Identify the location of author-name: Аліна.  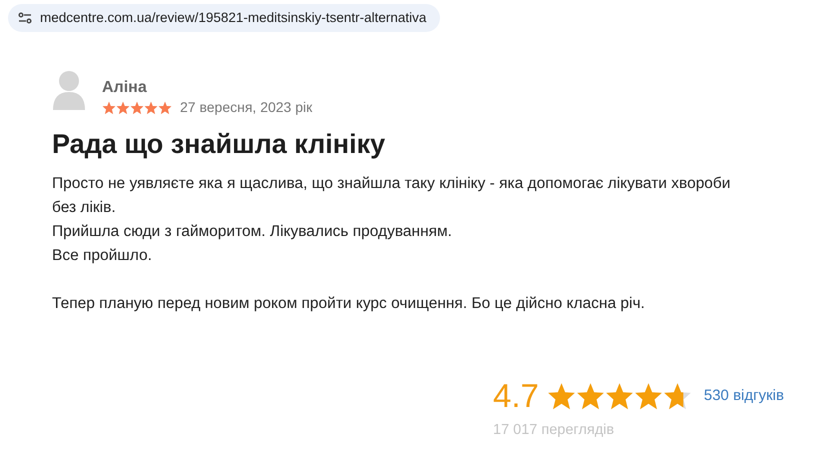
(125, 87).